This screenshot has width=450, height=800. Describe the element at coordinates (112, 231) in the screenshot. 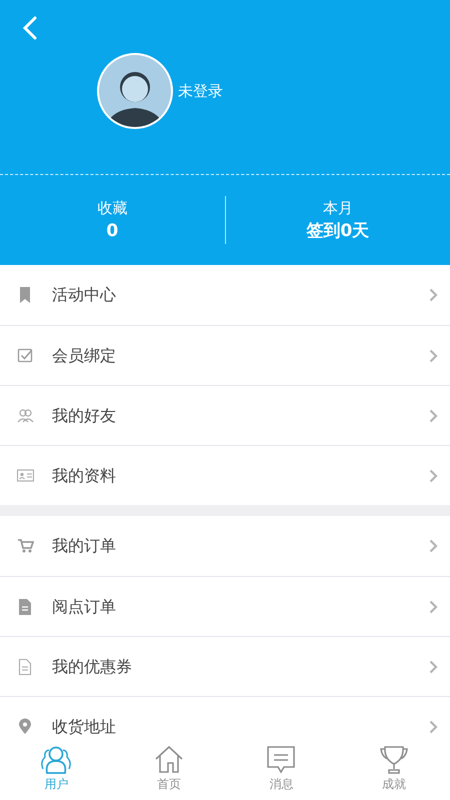

I see `stat-value: 0` at that location.